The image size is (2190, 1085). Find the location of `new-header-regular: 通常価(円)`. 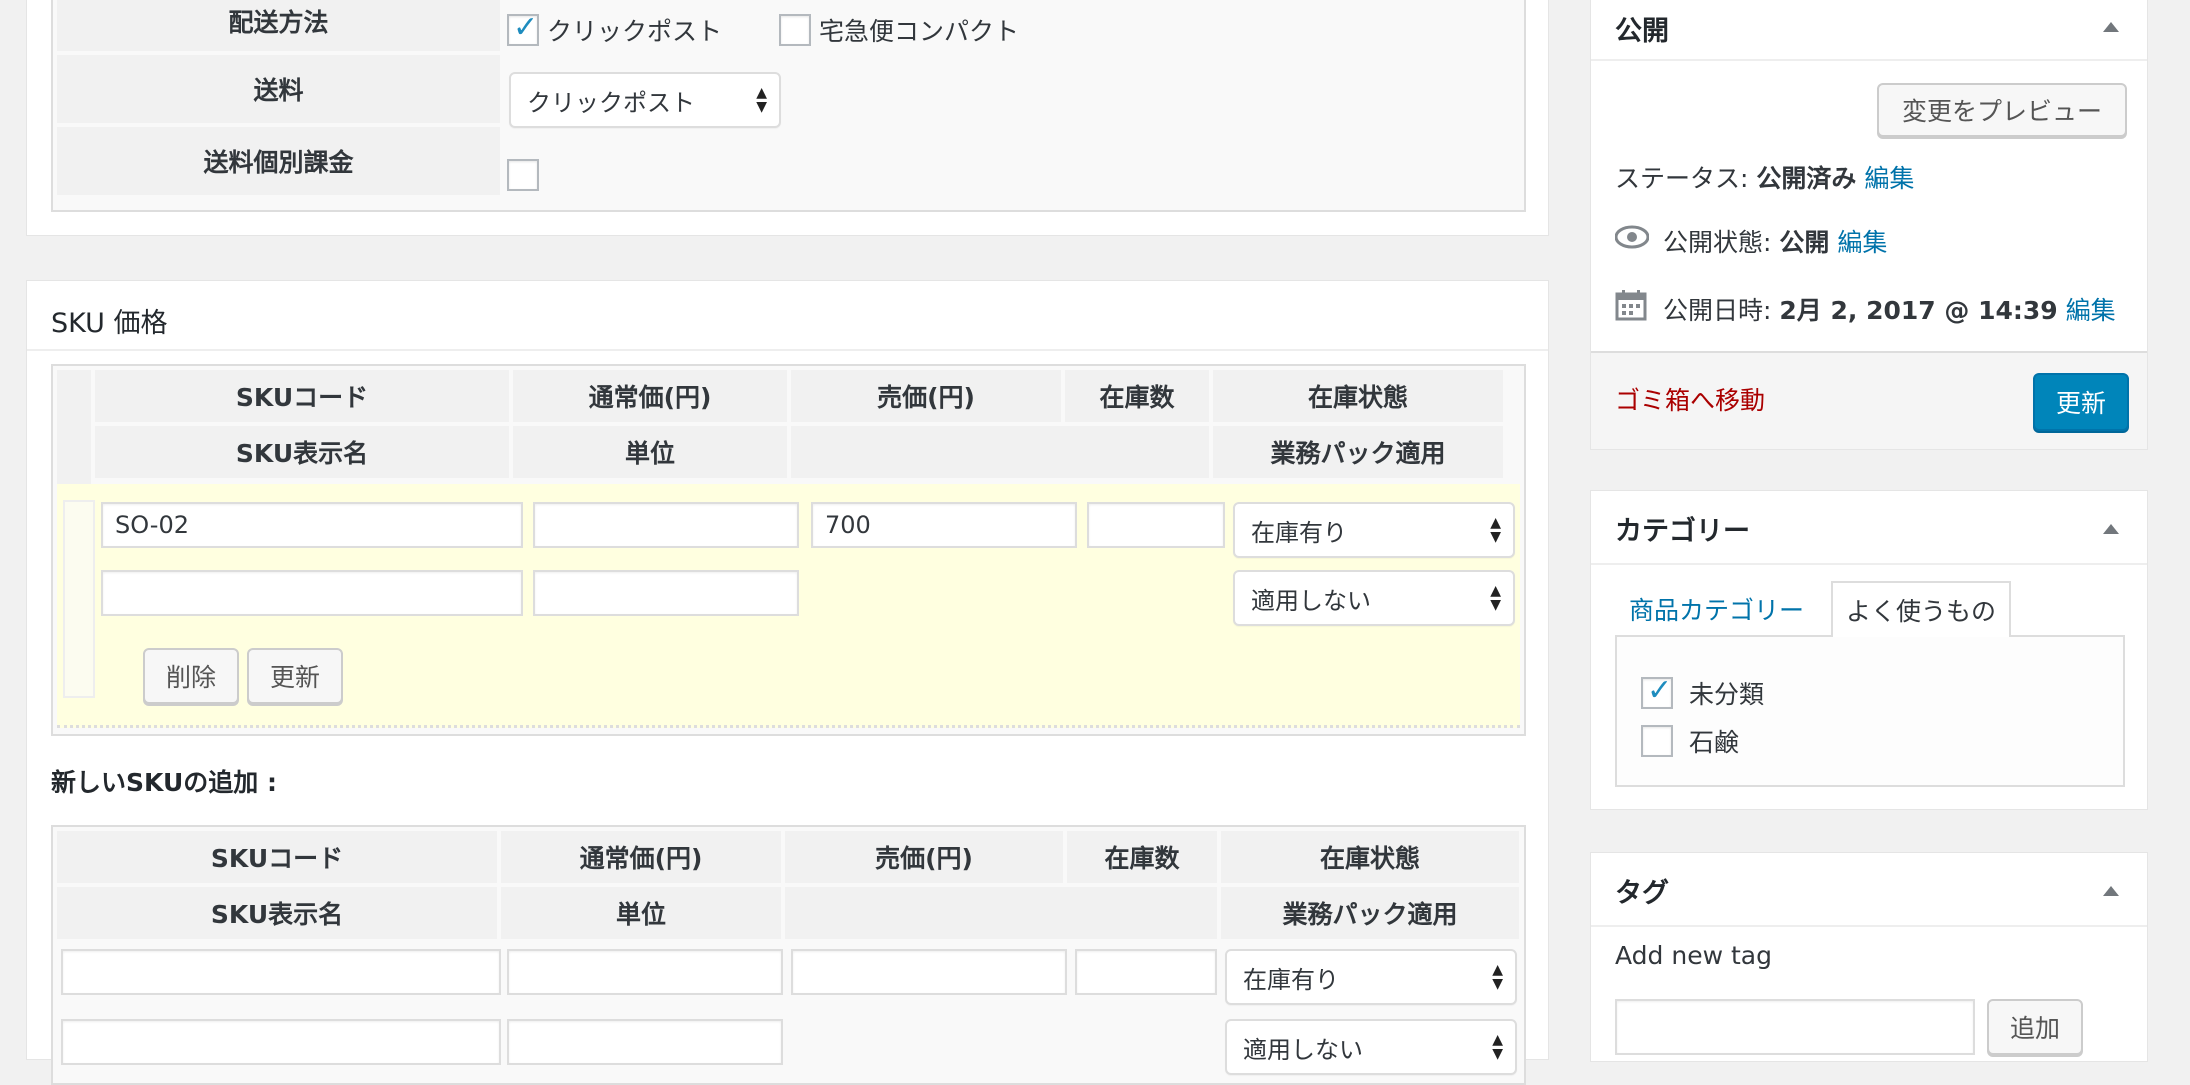

new-header-regular: 通常価(円) is located at coordinates (641, 857).